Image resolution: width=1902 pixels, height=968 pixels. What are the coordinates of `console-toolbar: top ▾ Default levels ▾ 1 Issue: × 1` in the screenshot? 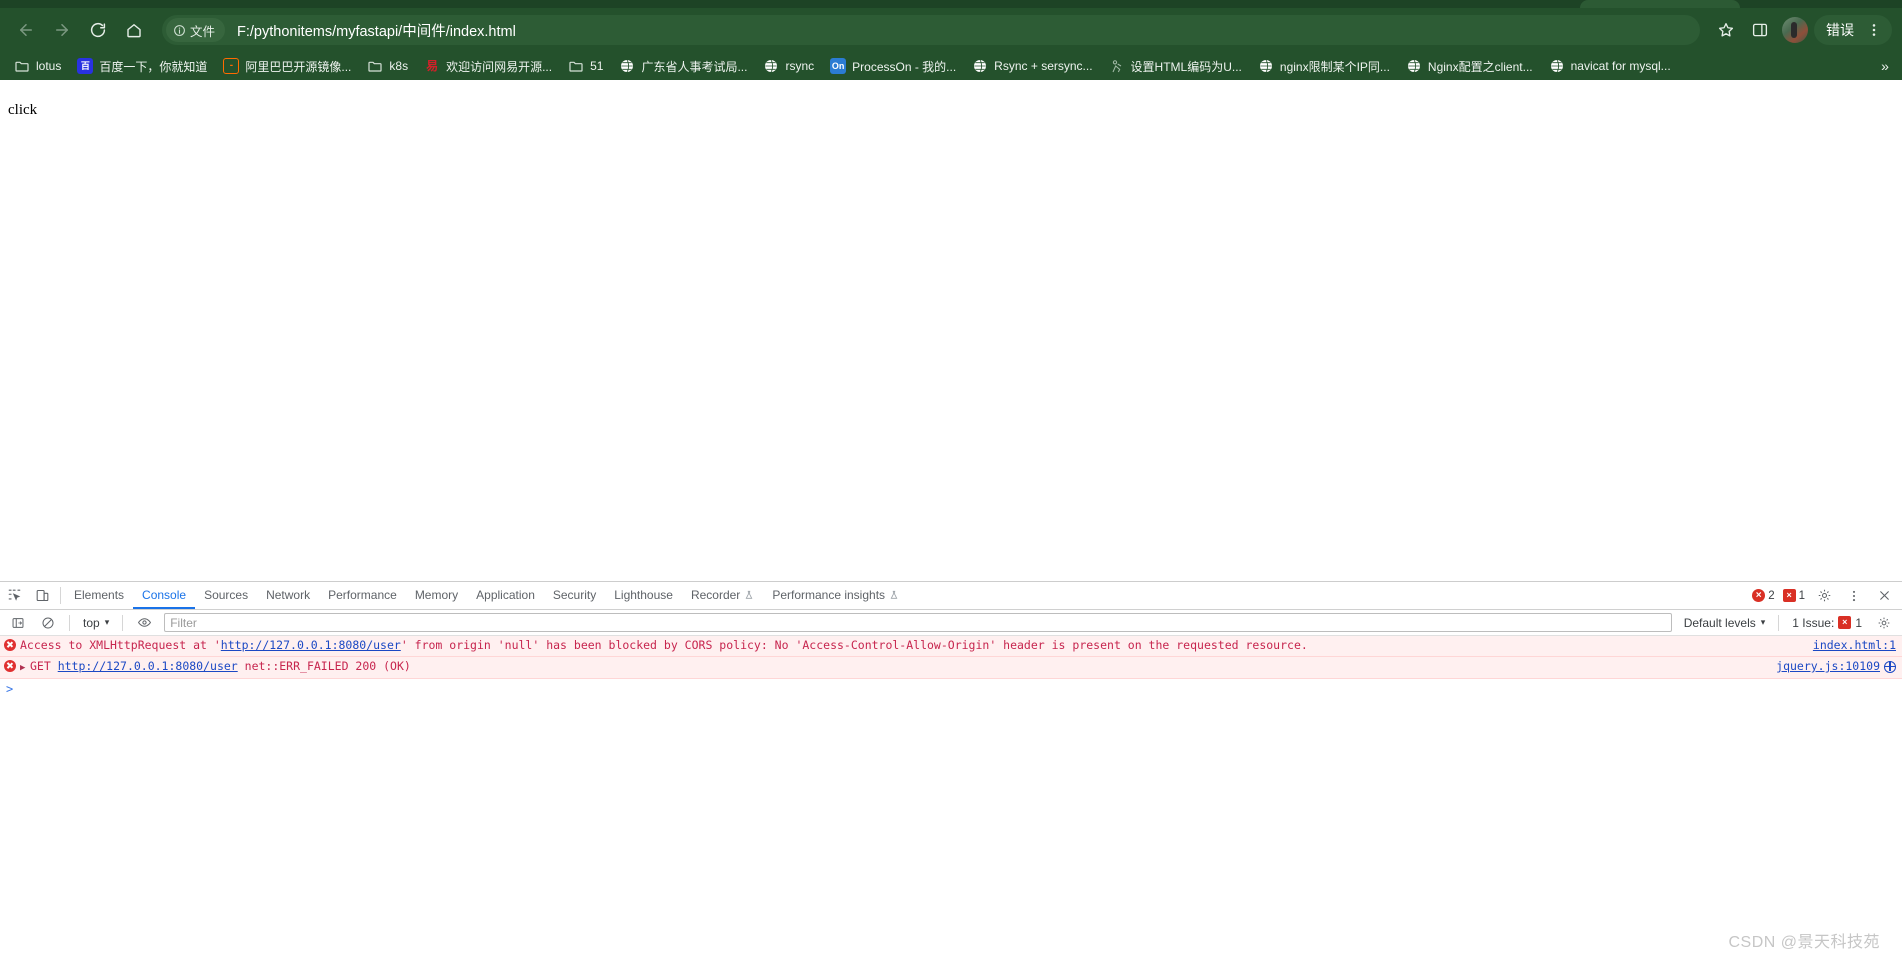 It's located at (951, 623).